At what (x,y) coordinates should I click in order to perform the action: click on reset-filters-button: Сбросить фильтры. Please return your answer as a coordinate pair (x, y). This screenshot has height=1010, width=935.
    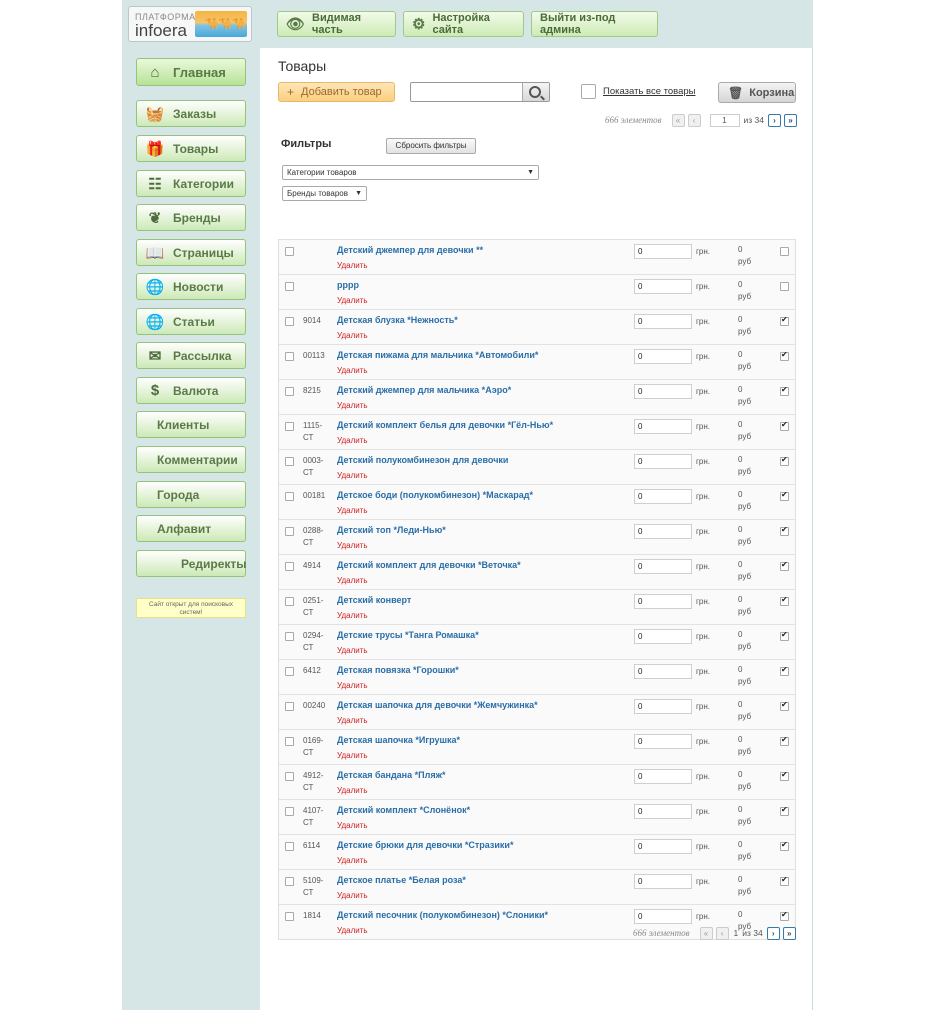
    Looking at the image, I should click on (431, 146).